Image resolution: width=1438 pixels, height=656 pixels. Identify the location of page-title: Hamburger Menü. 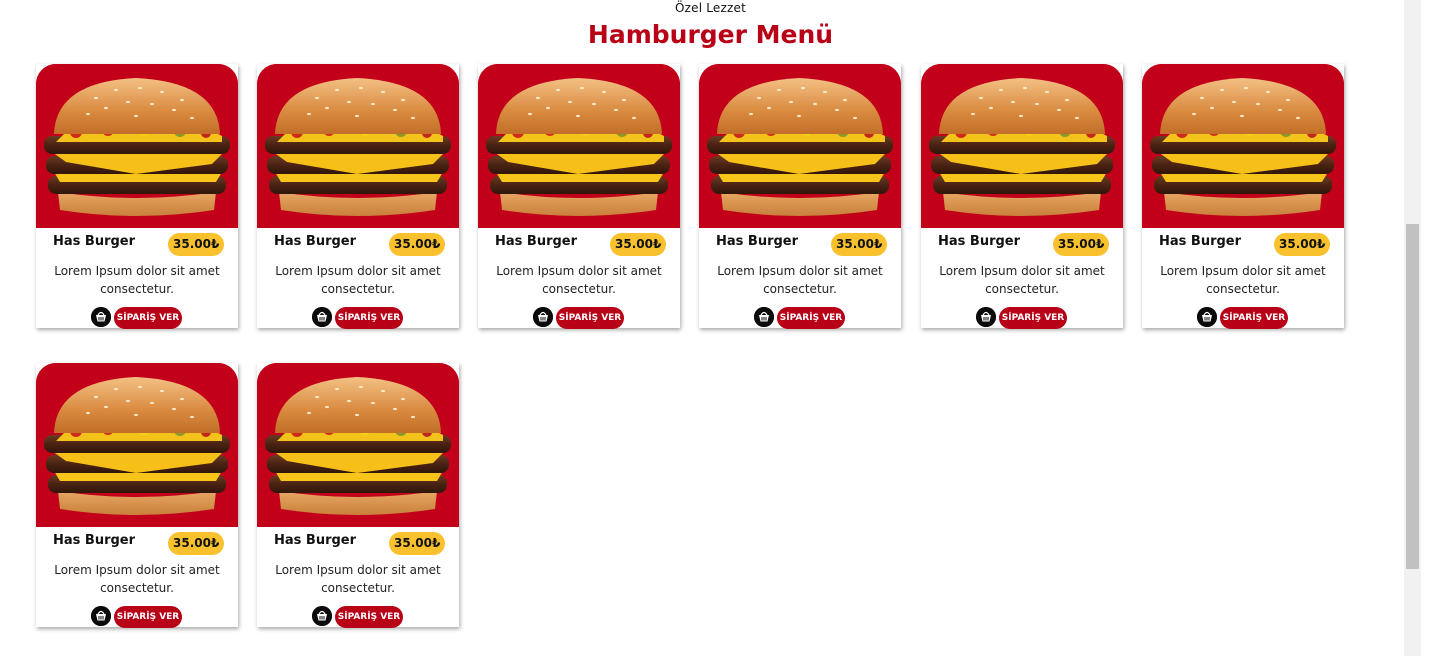
(710, 34).